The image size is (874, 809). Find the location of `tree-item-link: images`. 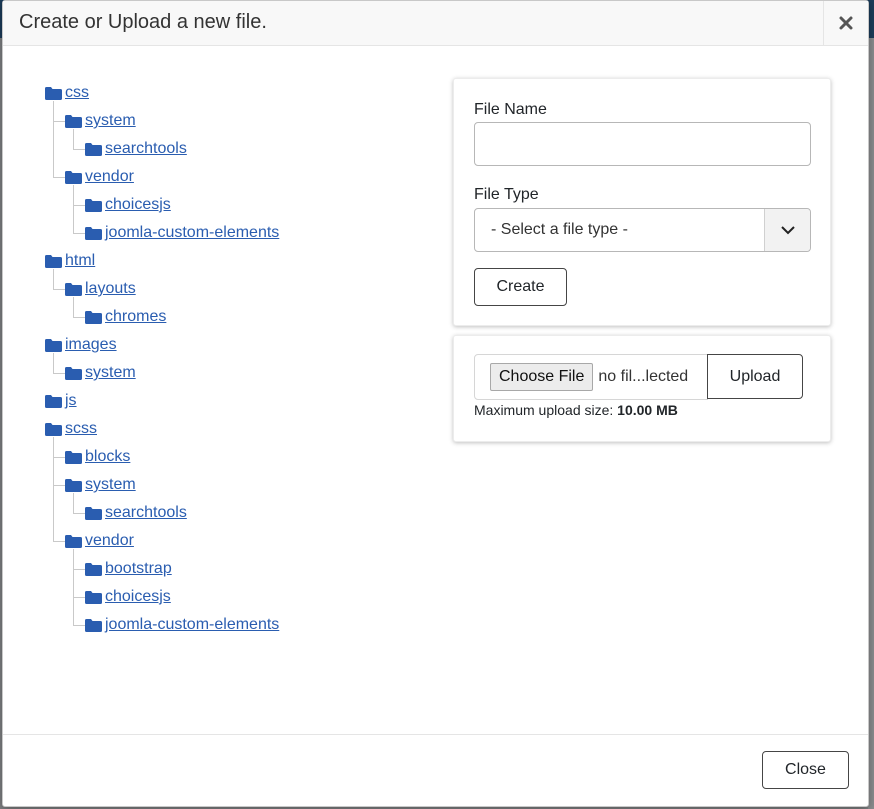

tree-item-link: images is located at coordinates (91, 345).